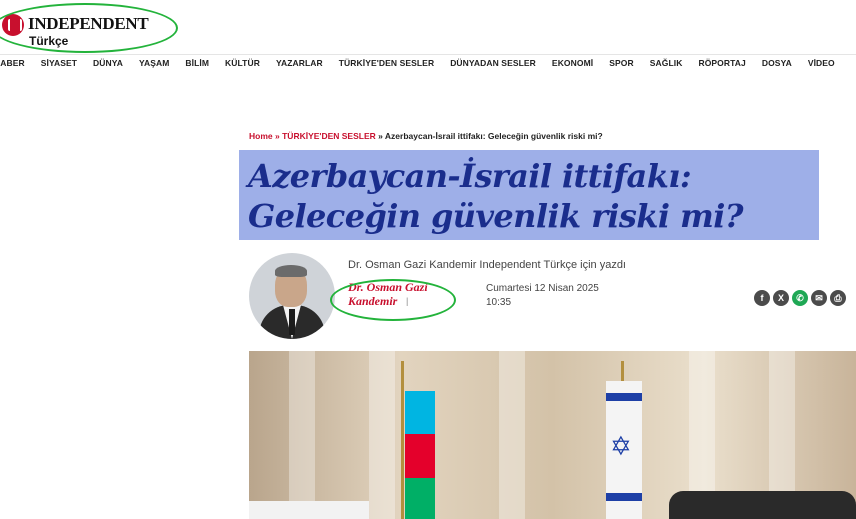 The height and width of the screenshot is (519, 856). I want to click on nav-item-dosya: DOSYA, so click(777, 65).